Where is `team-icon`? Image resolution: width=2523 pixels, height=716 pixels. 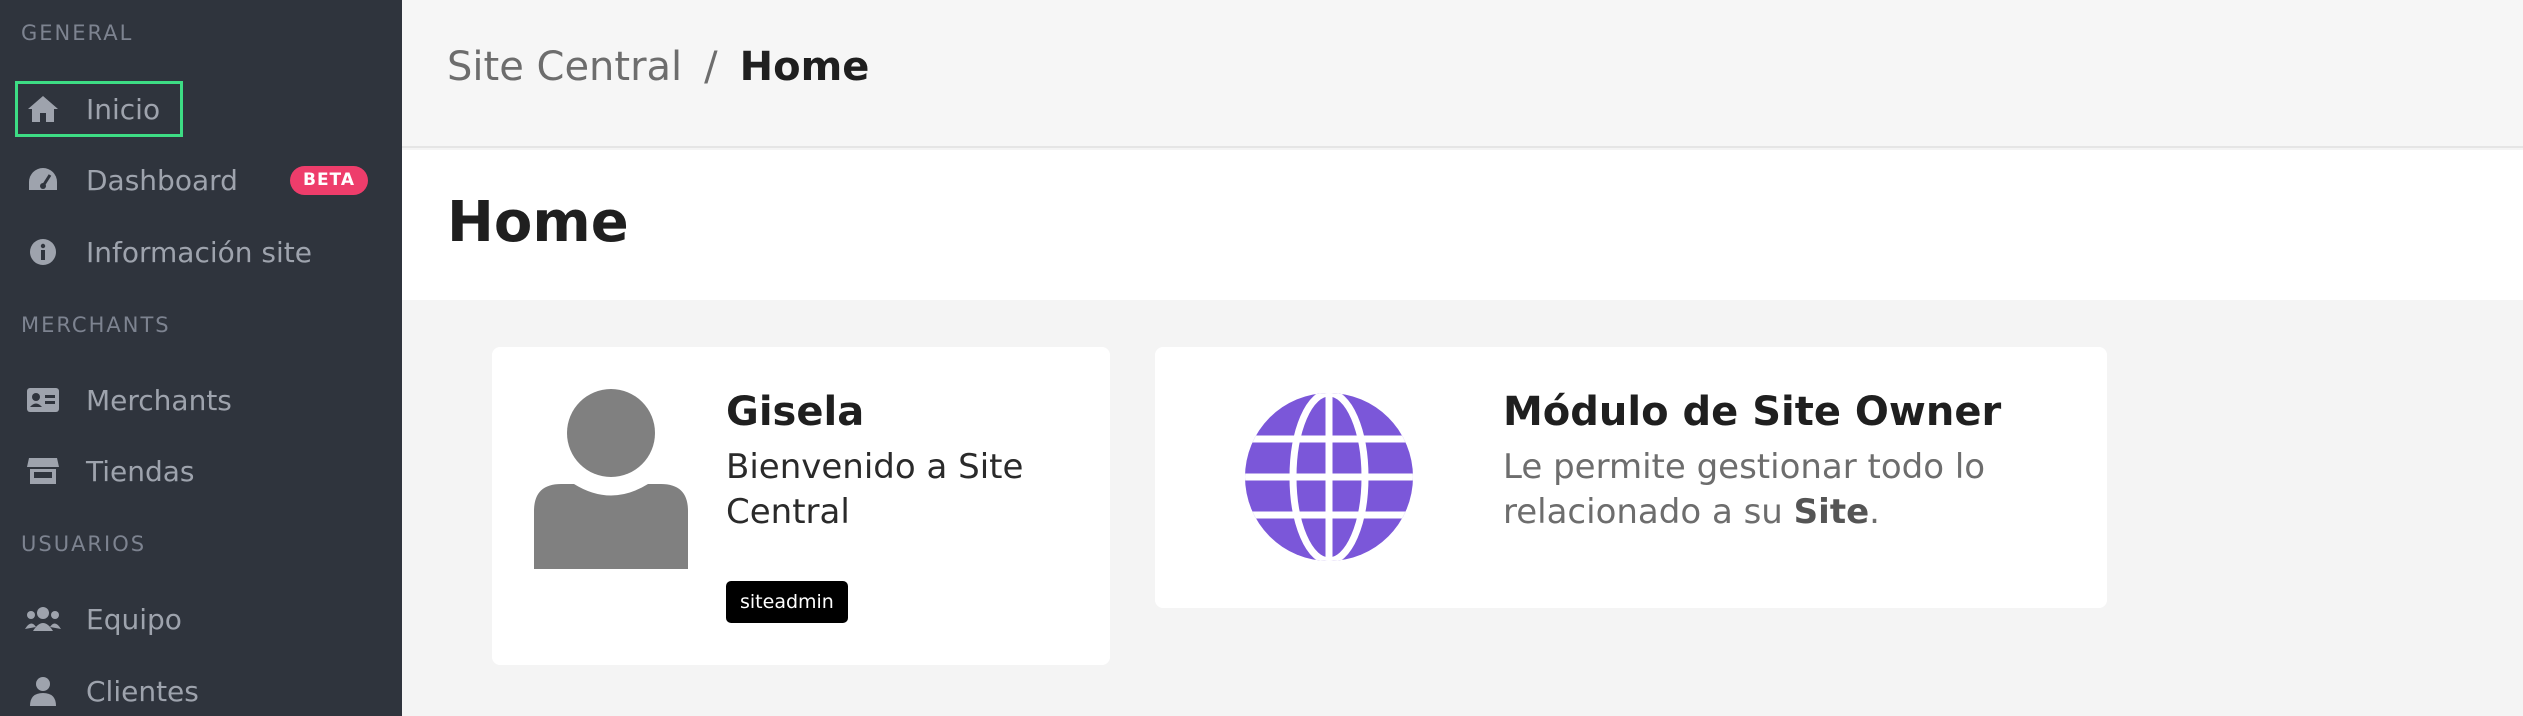
team-icon is located at coordinates (43, 619).